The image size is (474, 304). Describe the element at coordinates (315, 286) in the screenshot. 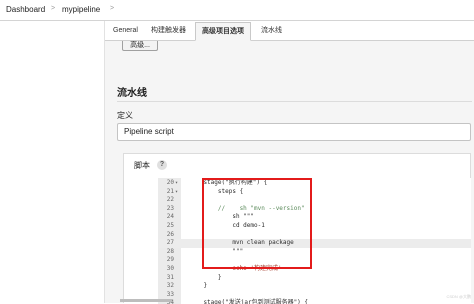

I see `code-line: 32 }` at that location.